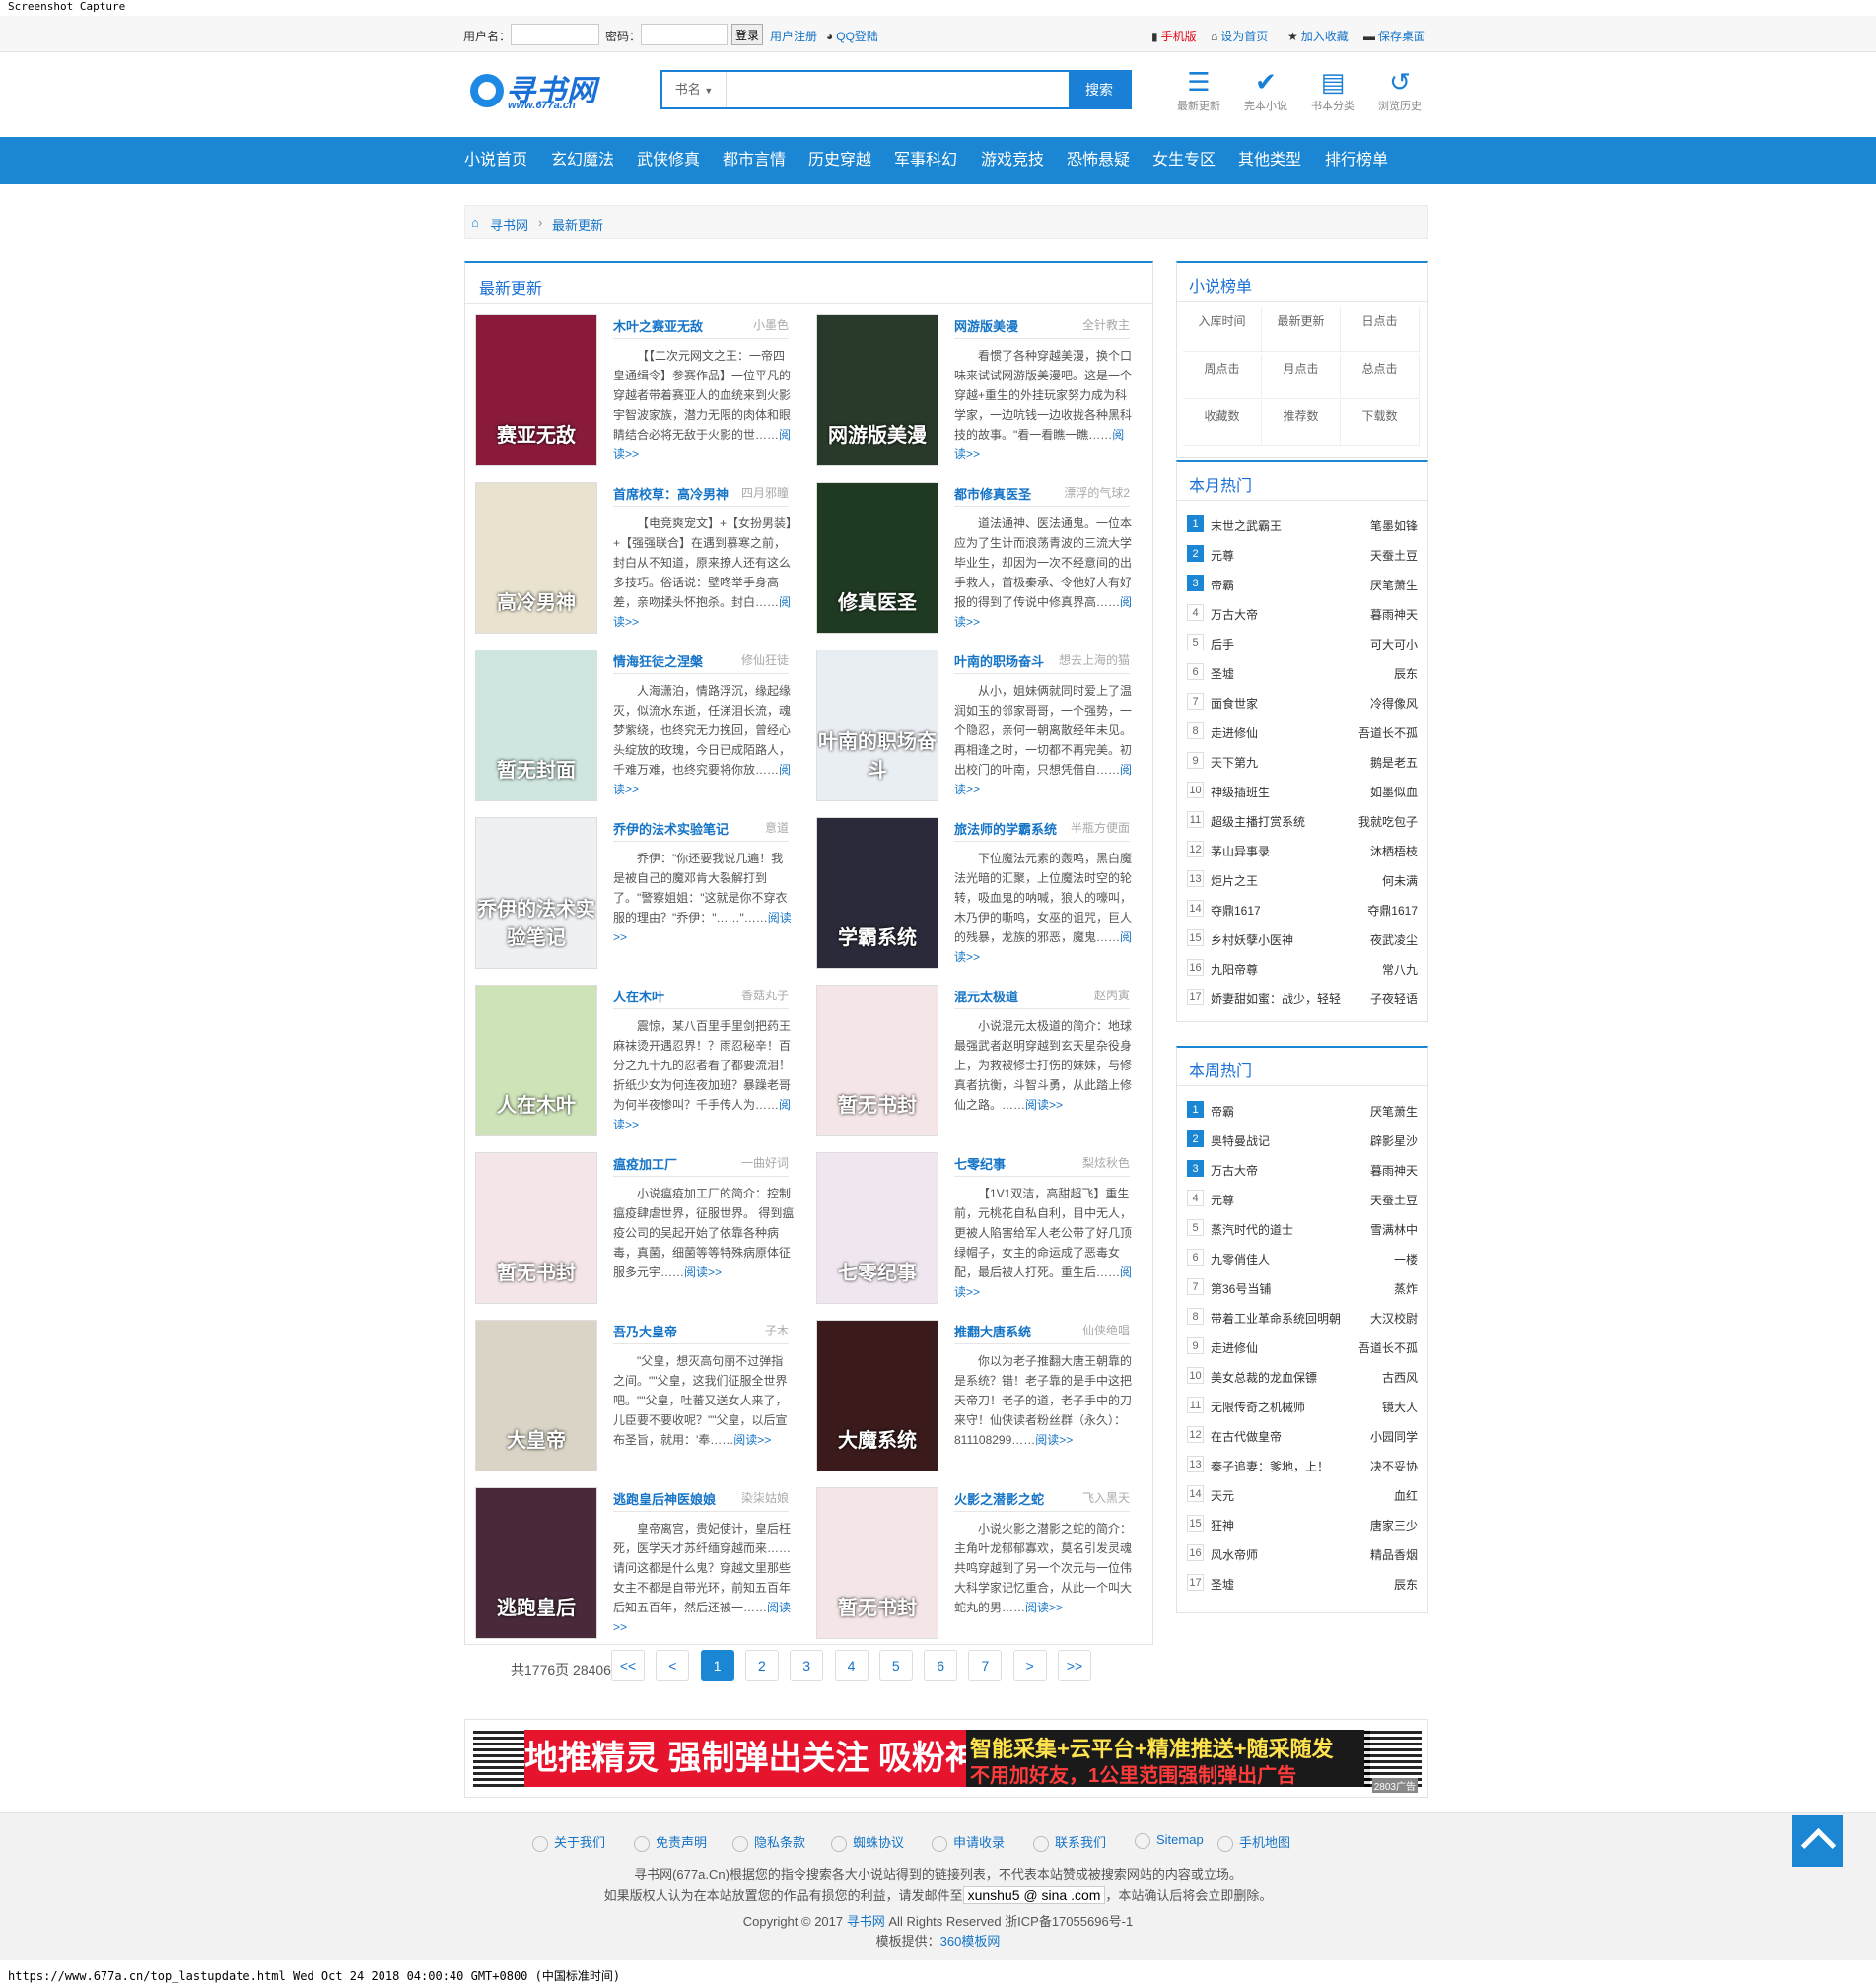 This screenshot has height=1984, width=1876. Describe the element at coordinates (658, 661) in the screenshot. I see `book-title-link: 情海狂徒之涅槃` at that location.